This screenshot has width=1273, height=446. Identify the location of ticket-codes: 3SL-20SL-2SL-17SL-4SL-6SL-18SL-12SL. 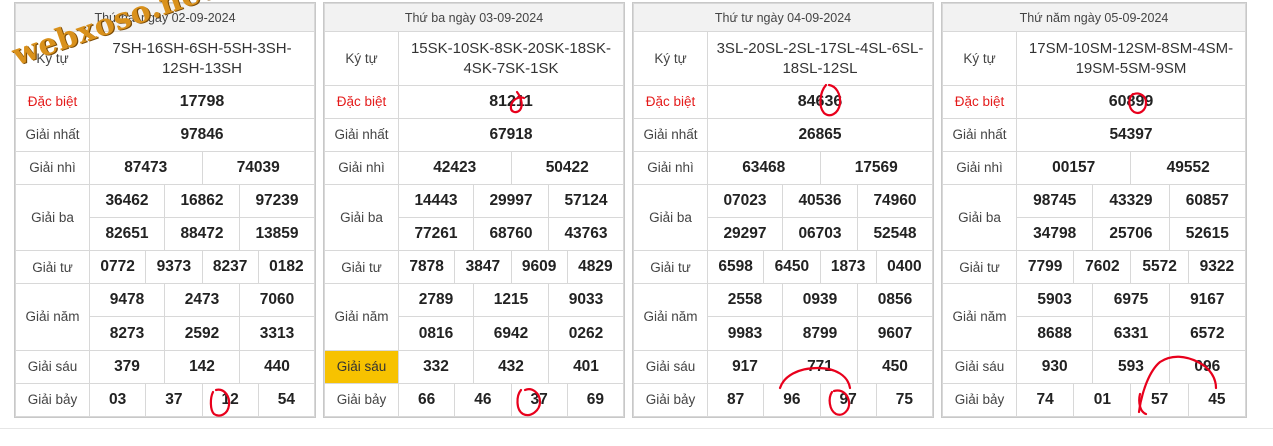
(820, 59).